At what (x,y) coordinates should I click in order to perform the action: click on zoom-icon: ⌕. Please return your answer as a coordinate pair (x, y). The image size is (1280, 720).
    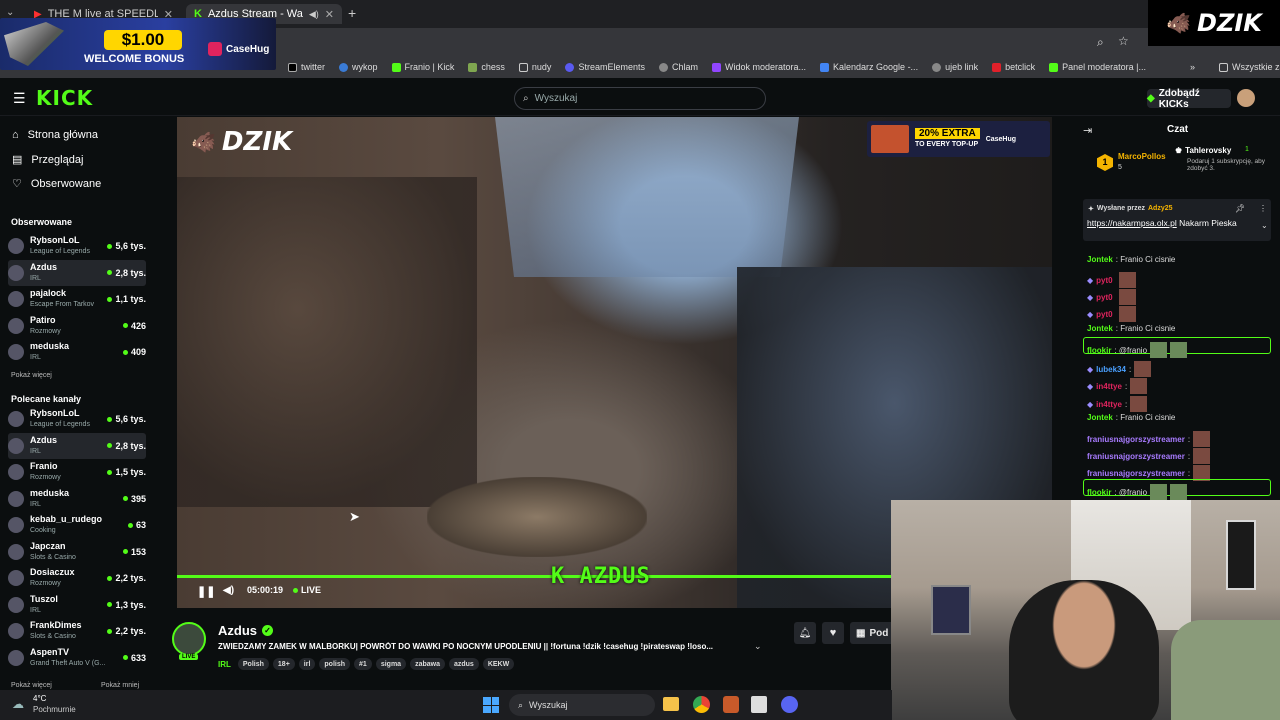
    Looking at the image, I should click on (1100, 42).